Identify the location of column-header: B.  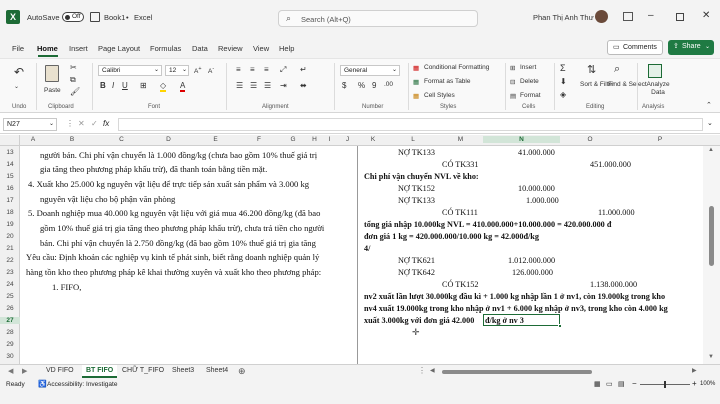
(72, 139).